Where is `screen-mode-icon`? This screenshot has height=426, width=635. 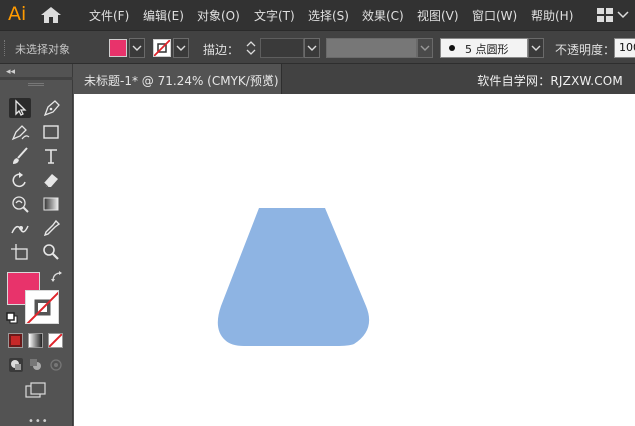
screen-mode-icon is located at coordinates (36, 390).